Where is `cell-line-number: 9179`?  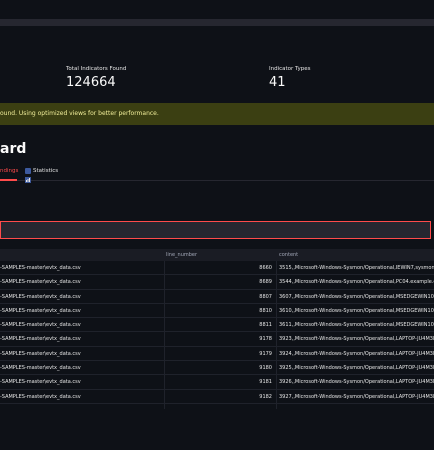
cell-line-number: 9179 is located at coordinates (265, 353).